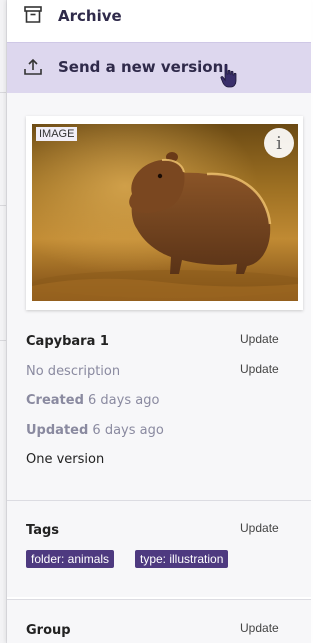  Describe the element at coordinates (65, 459) in the screenshot. I see `version-count: One version` at that location.